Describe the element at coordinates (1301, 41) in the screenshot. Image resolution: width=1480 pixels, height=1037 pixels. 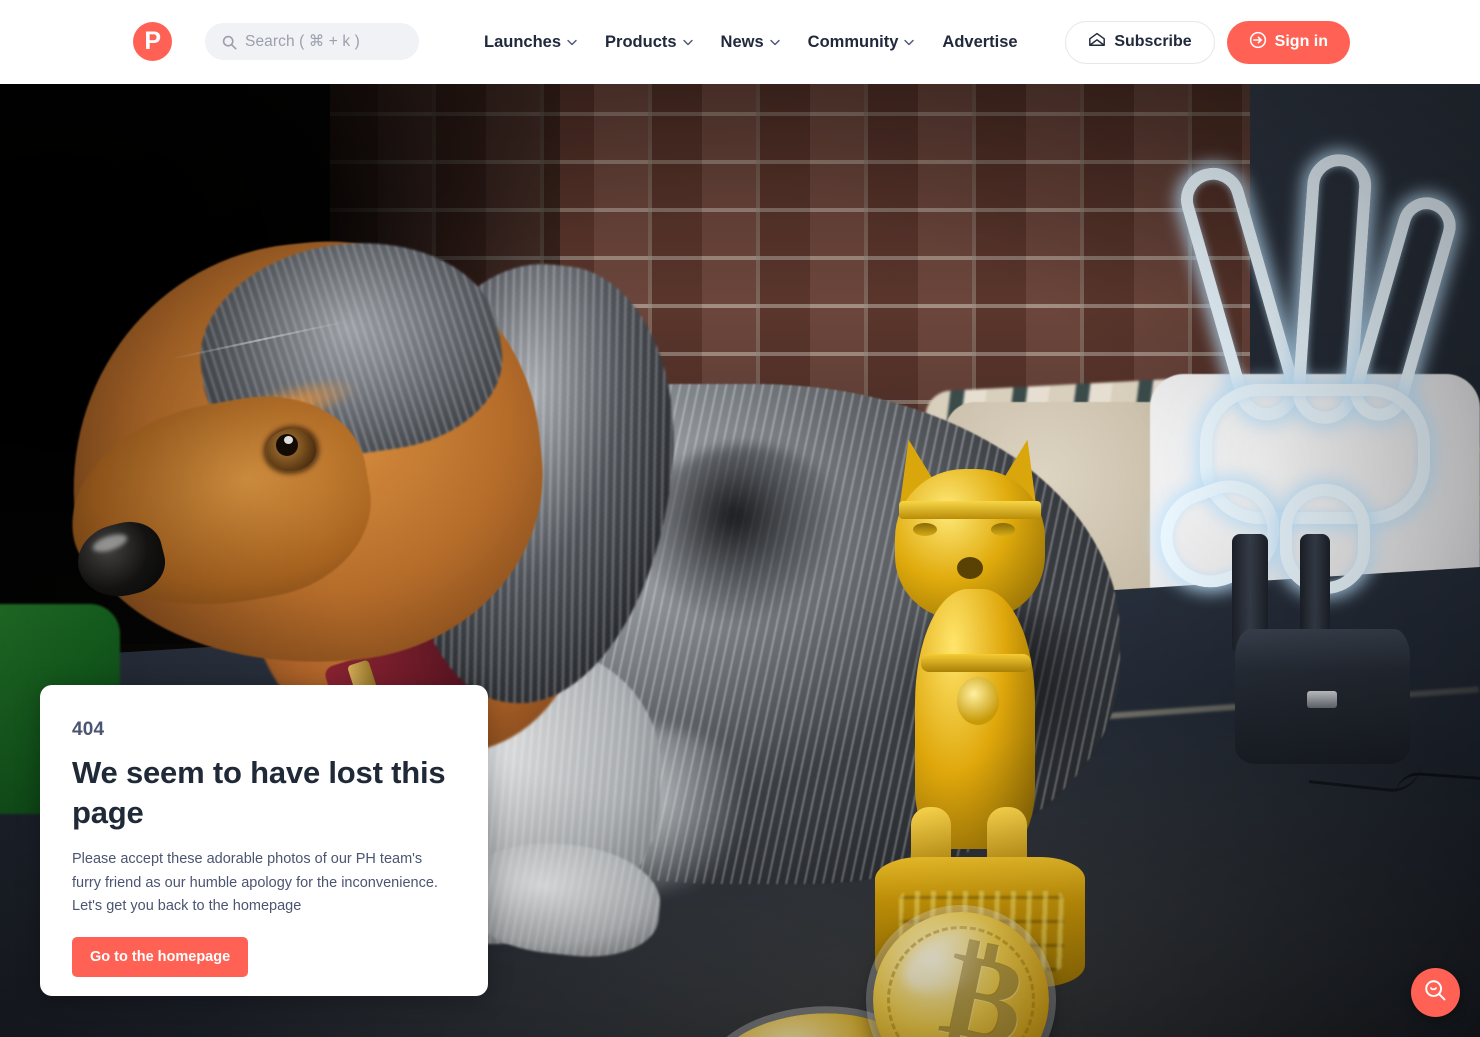
I see `sign-in-label: Sign in` at that location.